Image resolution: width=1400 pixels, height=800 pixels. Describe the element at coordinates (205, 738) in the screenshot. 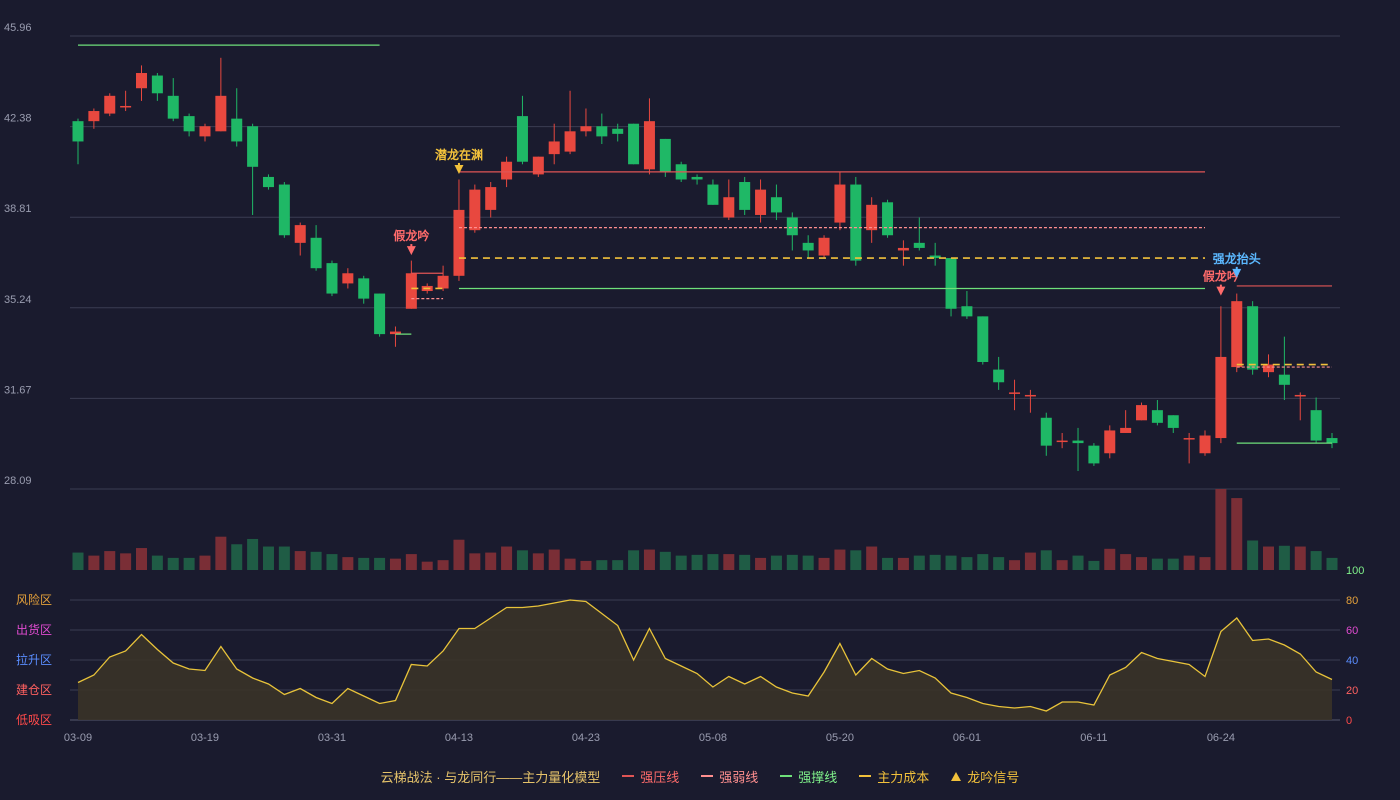

I see `x-tick-label: 03-19` at that location.